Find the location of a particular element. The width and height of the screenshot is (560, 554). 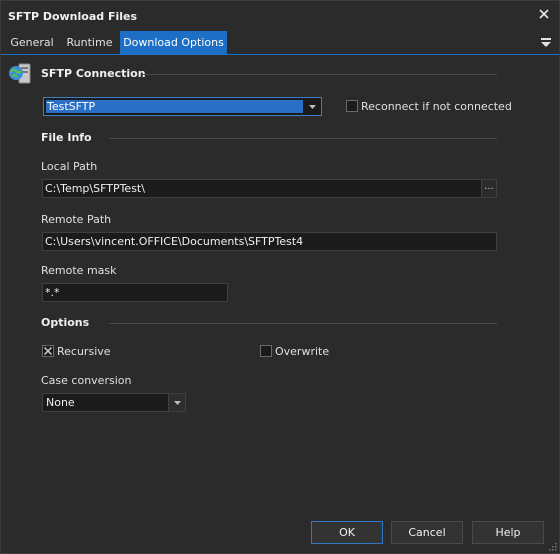

remote-mask-label: Remote mask is located at coordinates (79, 270).